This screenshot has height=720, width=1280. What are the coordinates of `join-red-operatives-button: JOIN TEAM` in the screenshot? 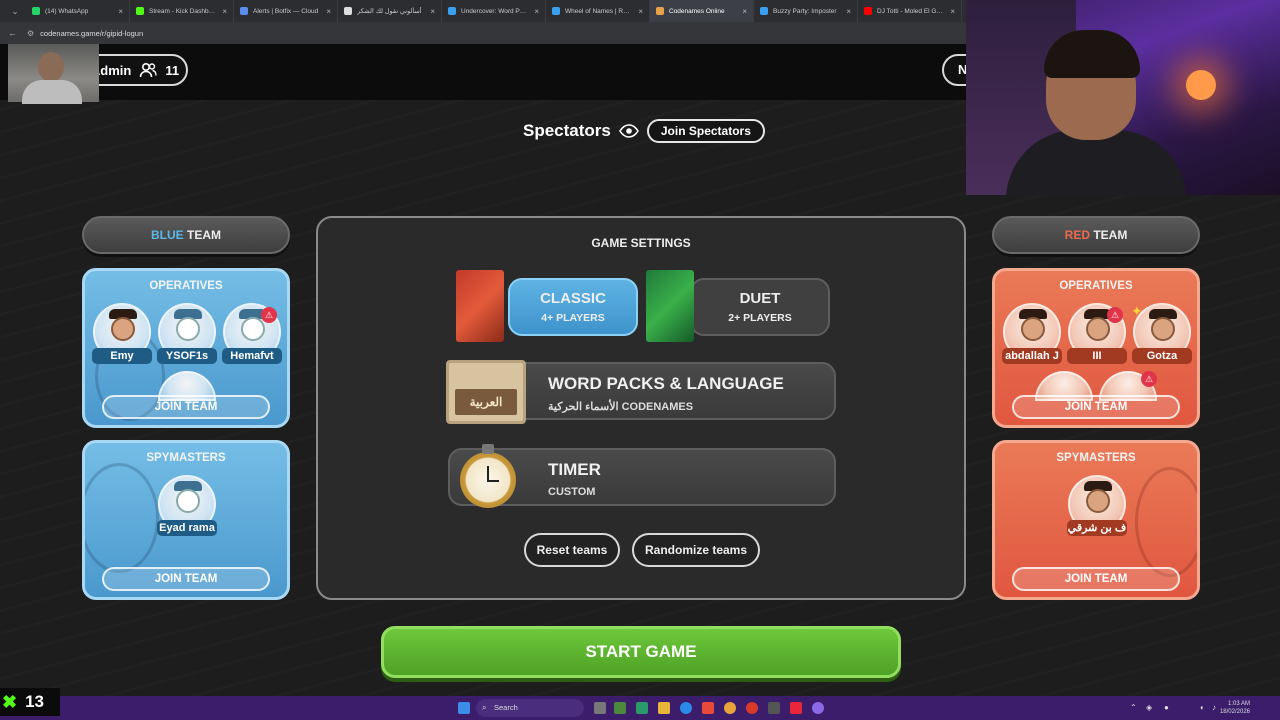 It's located at (1096, 407).